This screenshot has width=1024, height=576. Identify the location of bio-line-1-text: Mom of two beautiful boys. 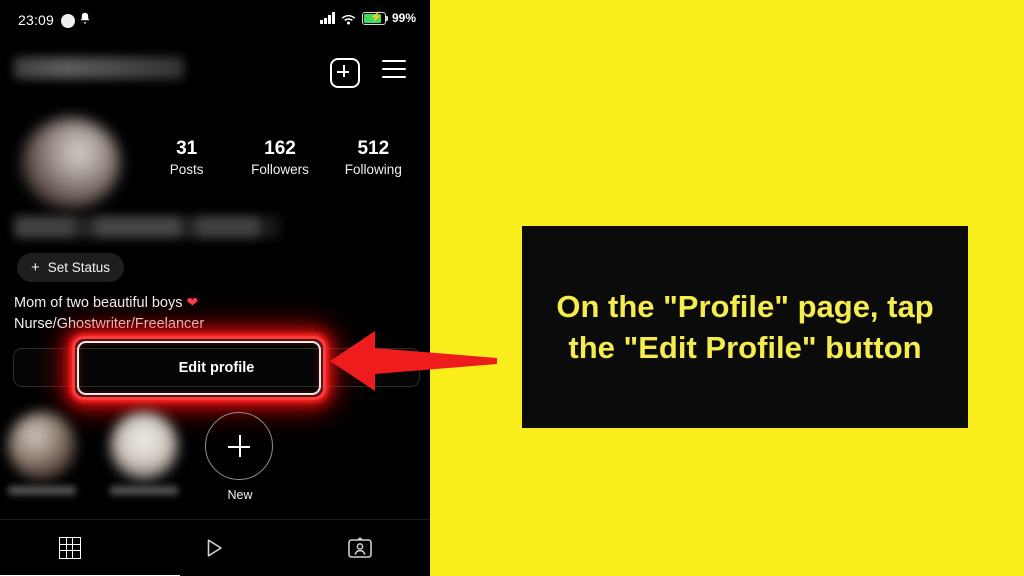
(98, 303).